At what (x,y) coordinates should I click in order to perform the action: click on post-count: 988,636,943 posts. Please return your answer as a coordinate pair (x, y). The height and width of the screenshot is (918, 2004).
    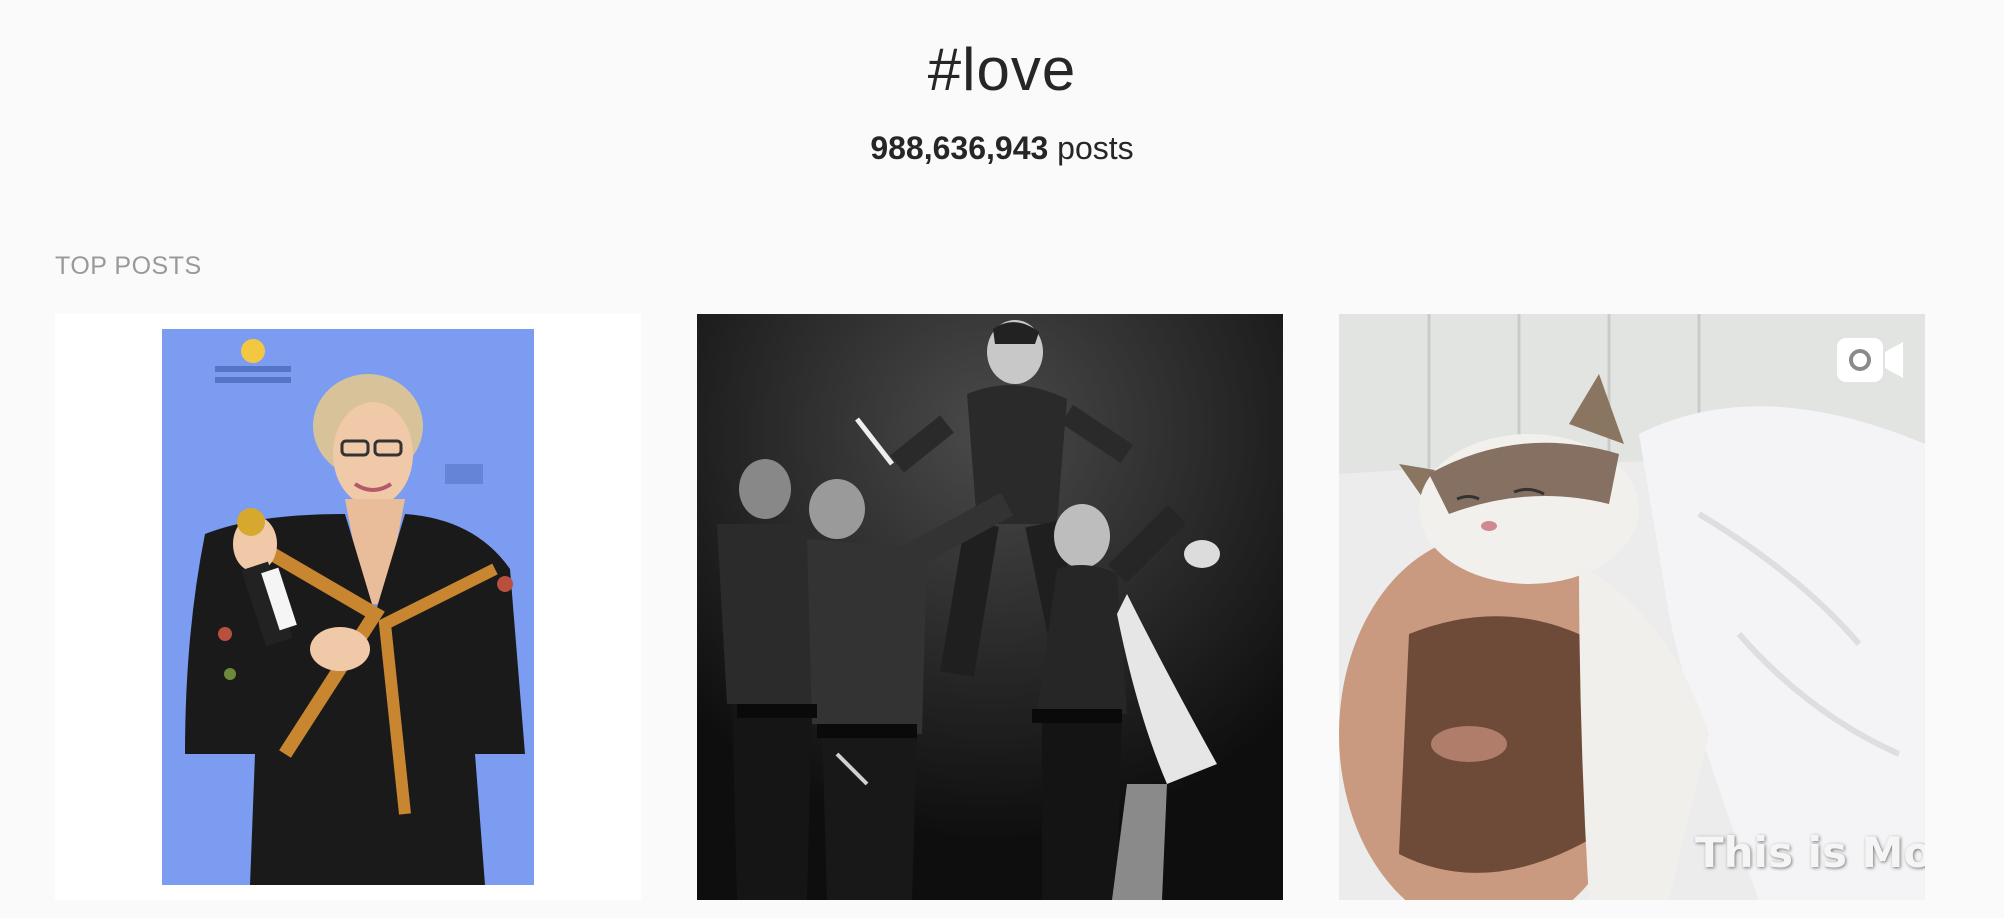
    Looking at the image, I should click on (1002, 148).